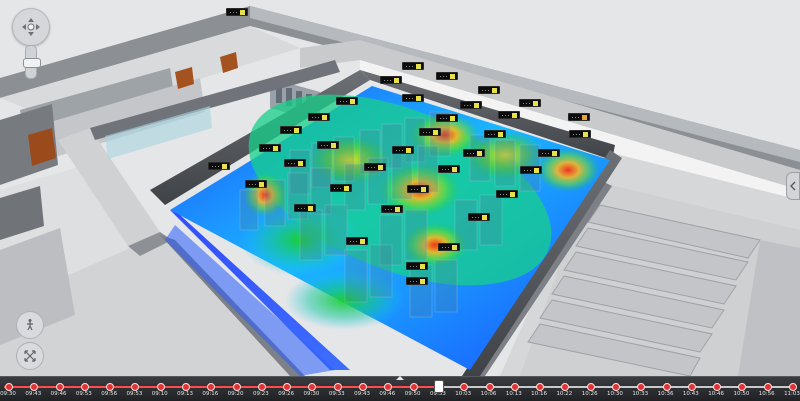  I want to click on timeline-track, so click(400, 387).